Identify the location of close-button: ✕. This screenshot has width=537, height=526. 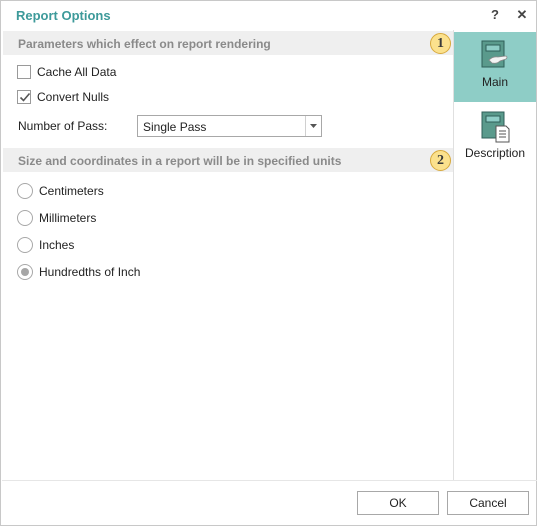
(522, 15).